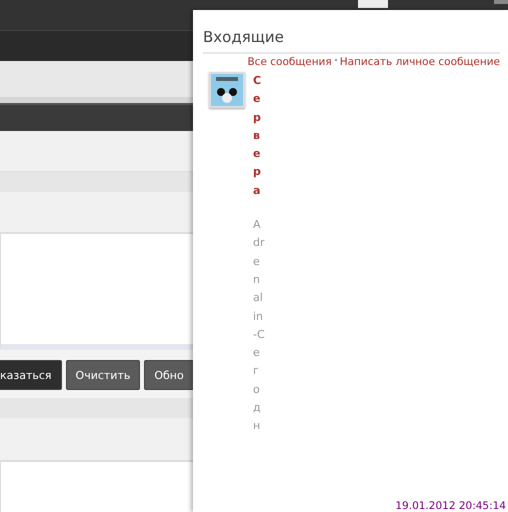 This screenshot has height=512, width=508. What do you see at coordinates (450, 506) in the screenshot?
I see `message-time: 19.01.2012 20:45:14` at bounding box center [450, 506].